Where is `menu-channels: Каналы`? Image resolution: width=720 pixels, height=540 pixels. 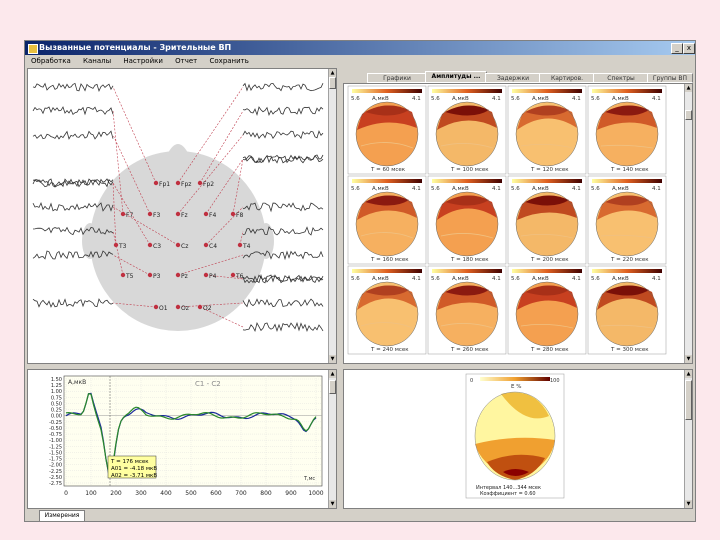 menu-channels: Каналы is located at coordinates (97, 61).